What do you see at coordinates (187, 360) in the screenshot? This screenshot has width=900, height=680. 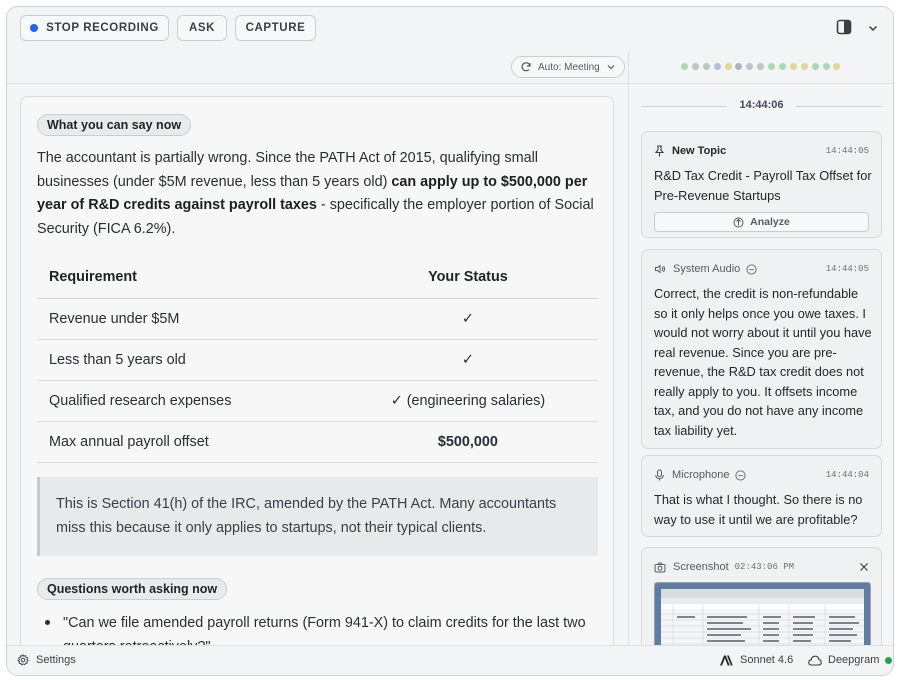 I see `requirement-cell: Less than 5 years old` at bounding box center [187, 360].